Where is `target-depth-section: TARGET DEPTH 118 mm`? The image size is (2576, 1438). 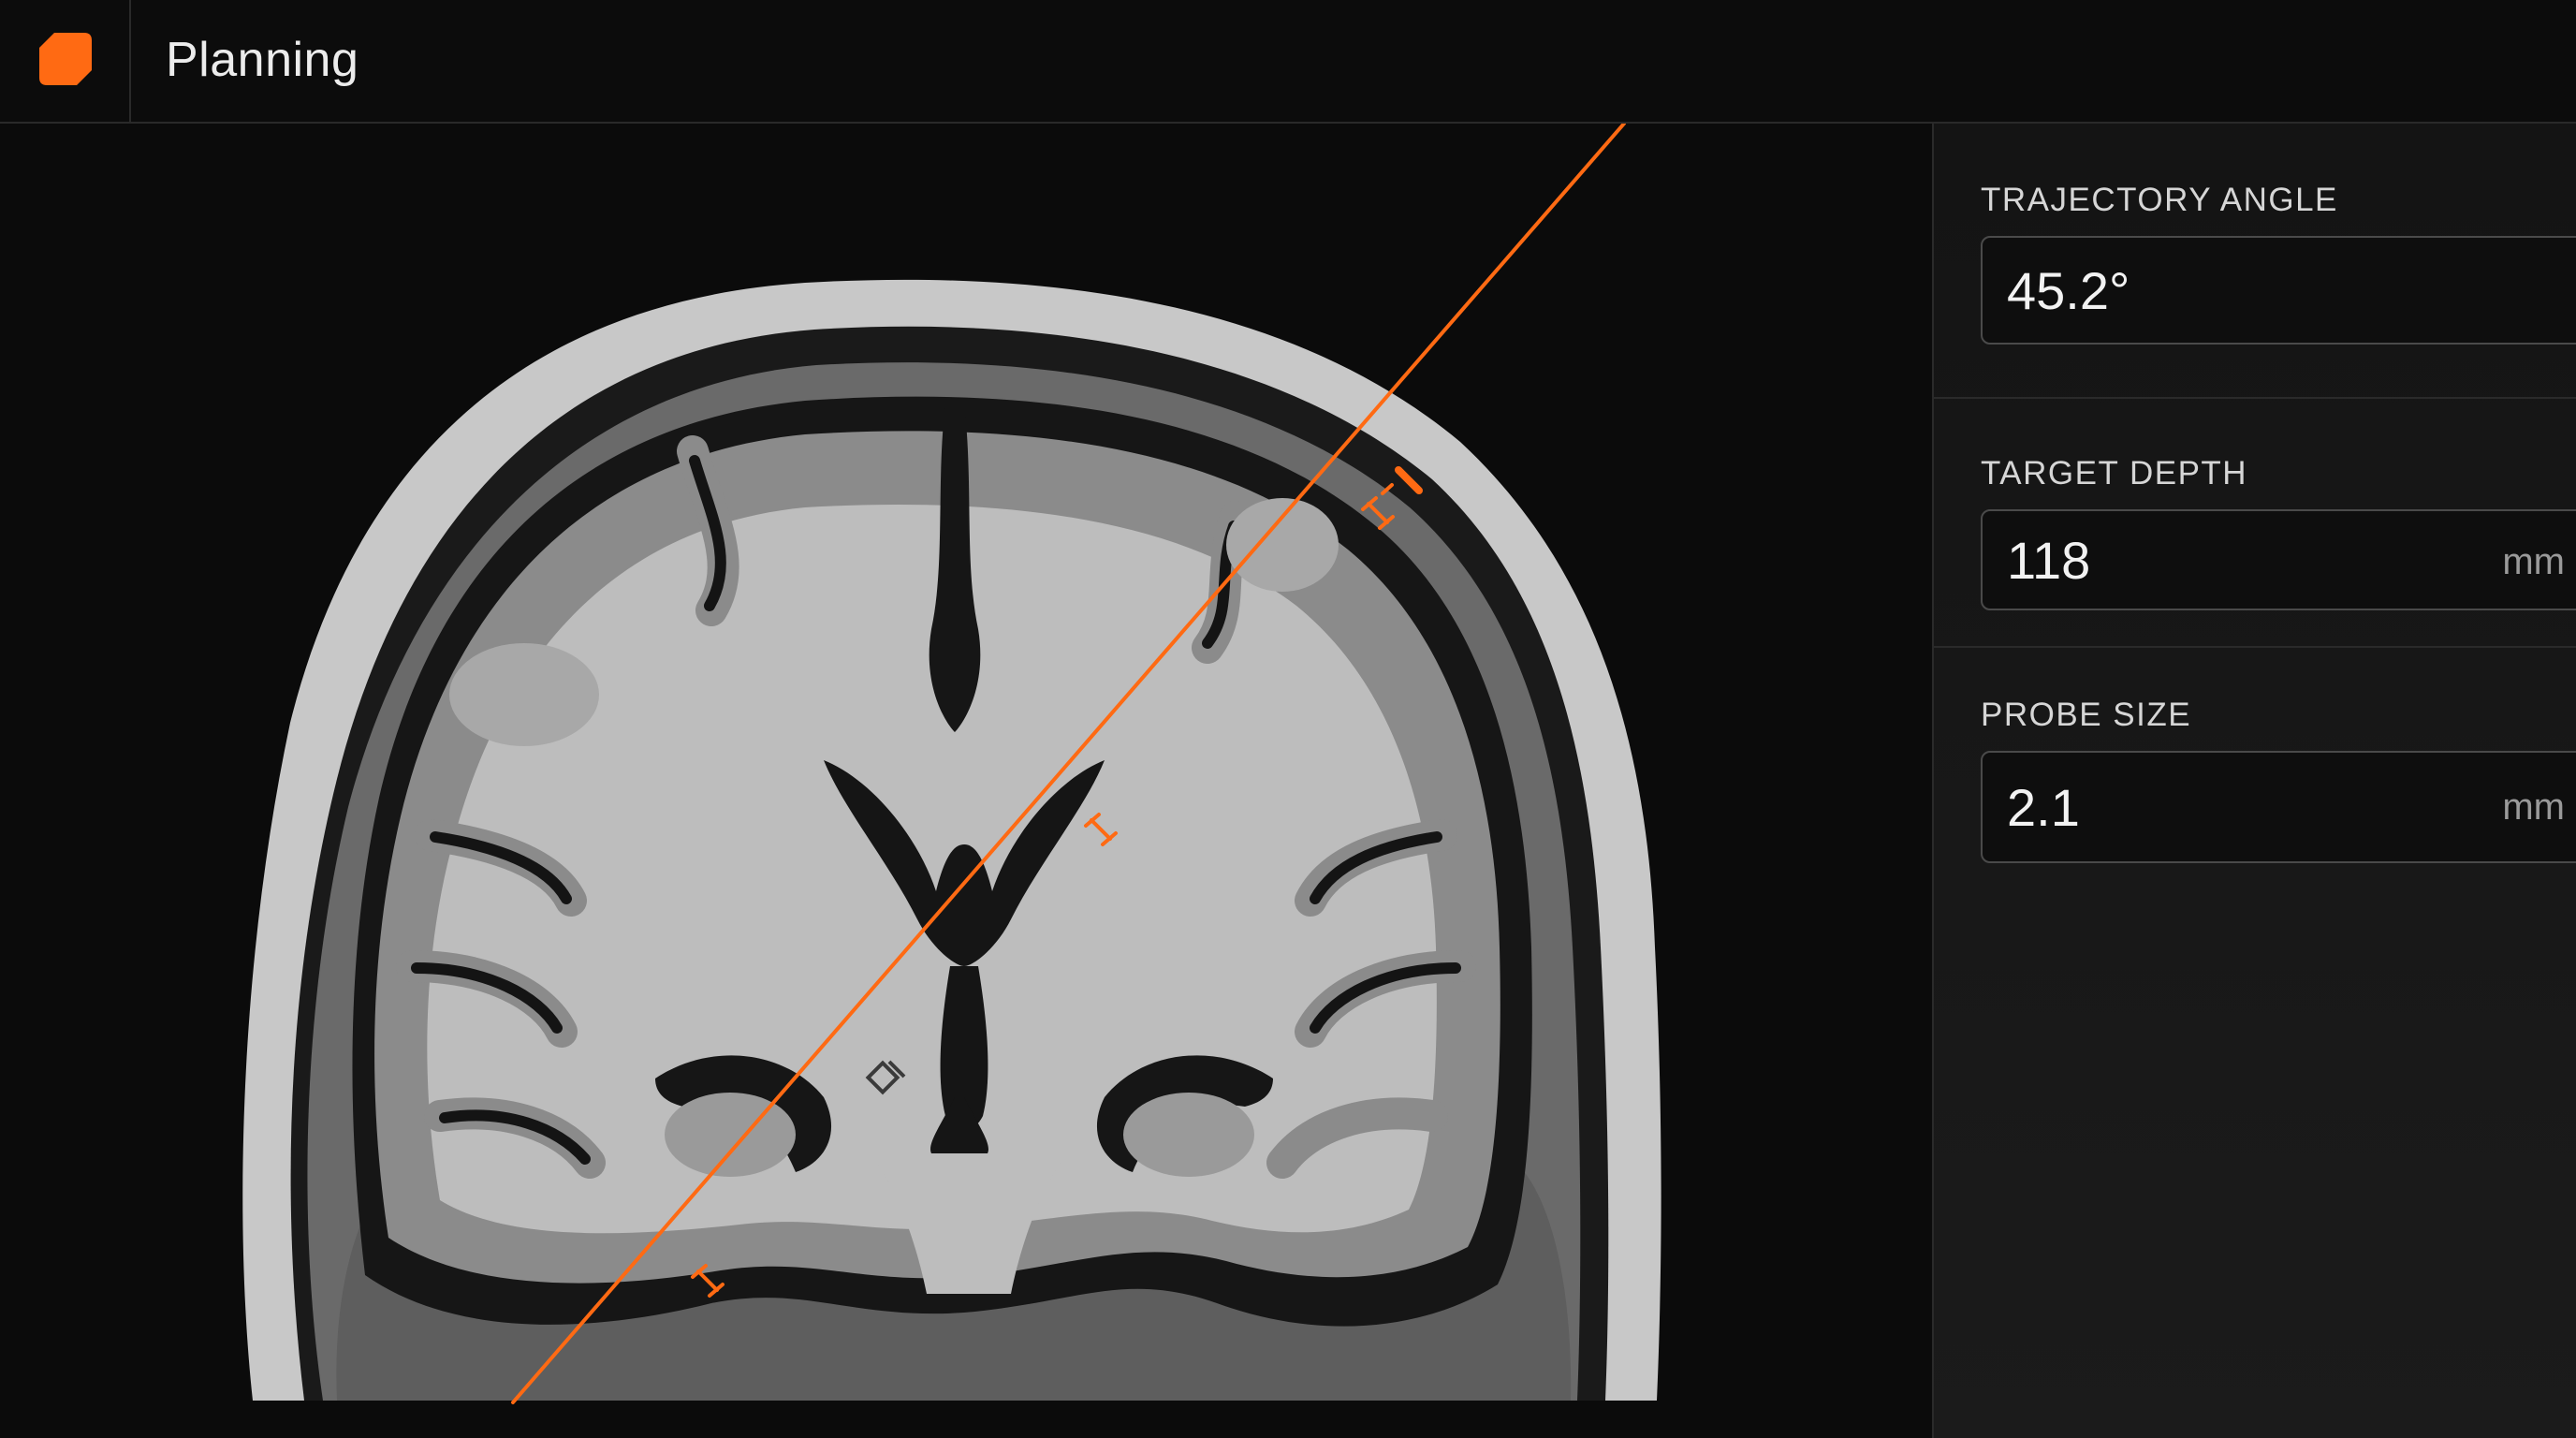
target-depth-section: TARGET DEPTH 118 mm is located at coordinates (2255, 523).